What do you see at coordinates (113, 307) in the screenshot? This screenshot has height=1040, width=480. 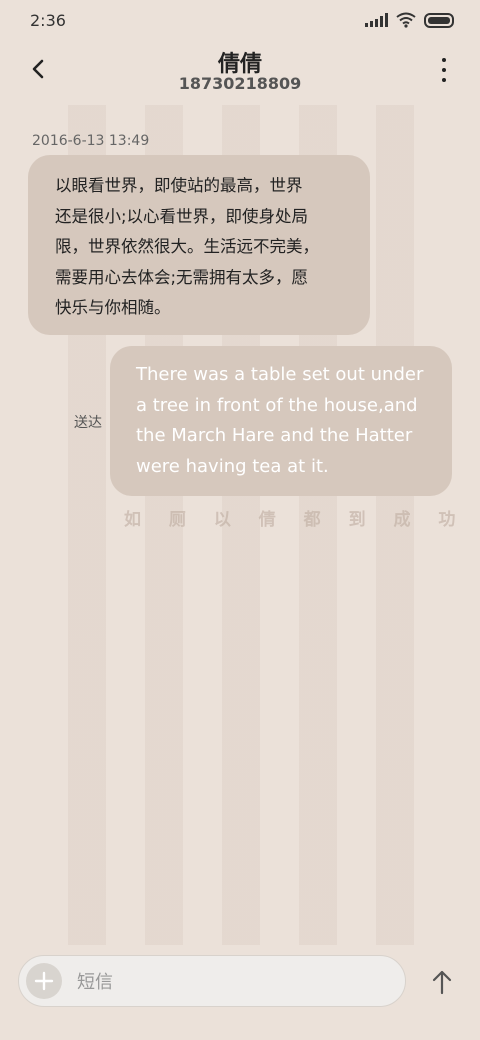 I see `message-line: 快乐与你相随。` at bounding box center [113, 307].